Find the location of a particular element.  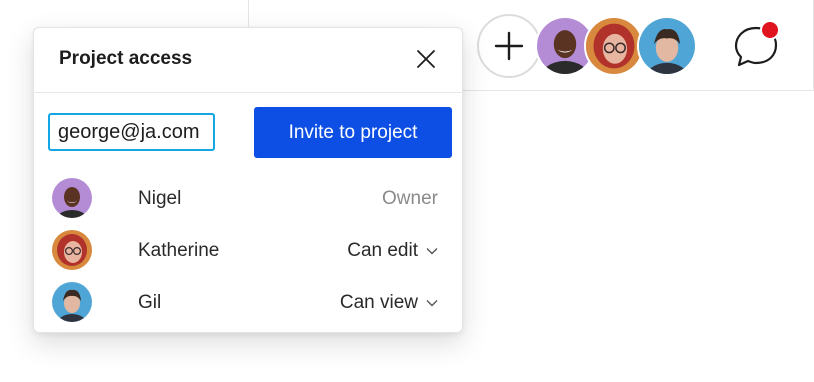

member-name: Gil is located at coordinates (150, 302).